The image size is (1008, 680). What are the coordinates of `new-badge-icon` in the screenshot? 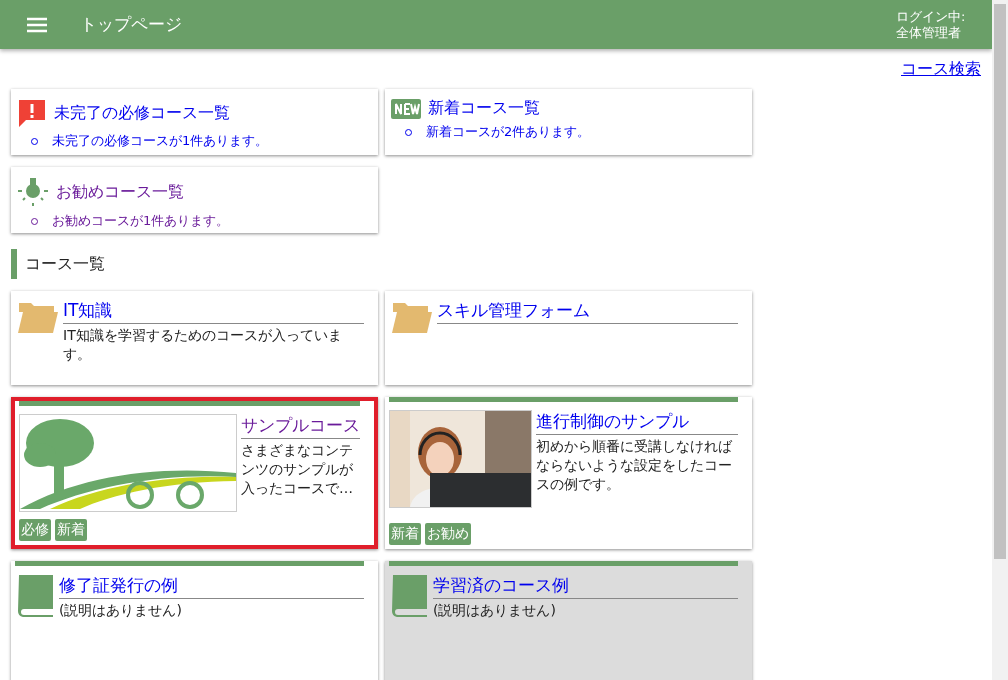 It's located at (406, 108).